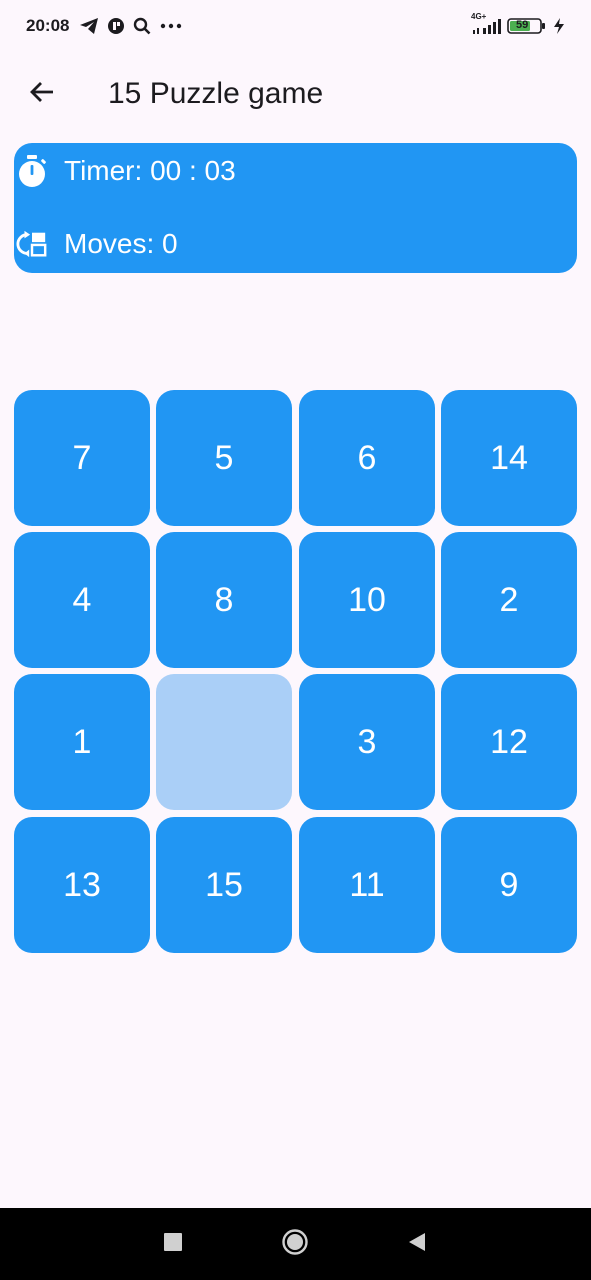 Image resolution: width=591 pixels, height=1280 pixels. Describe the element at coordinates (142, 26) in the screenshot. I see `search-icon` at that location.